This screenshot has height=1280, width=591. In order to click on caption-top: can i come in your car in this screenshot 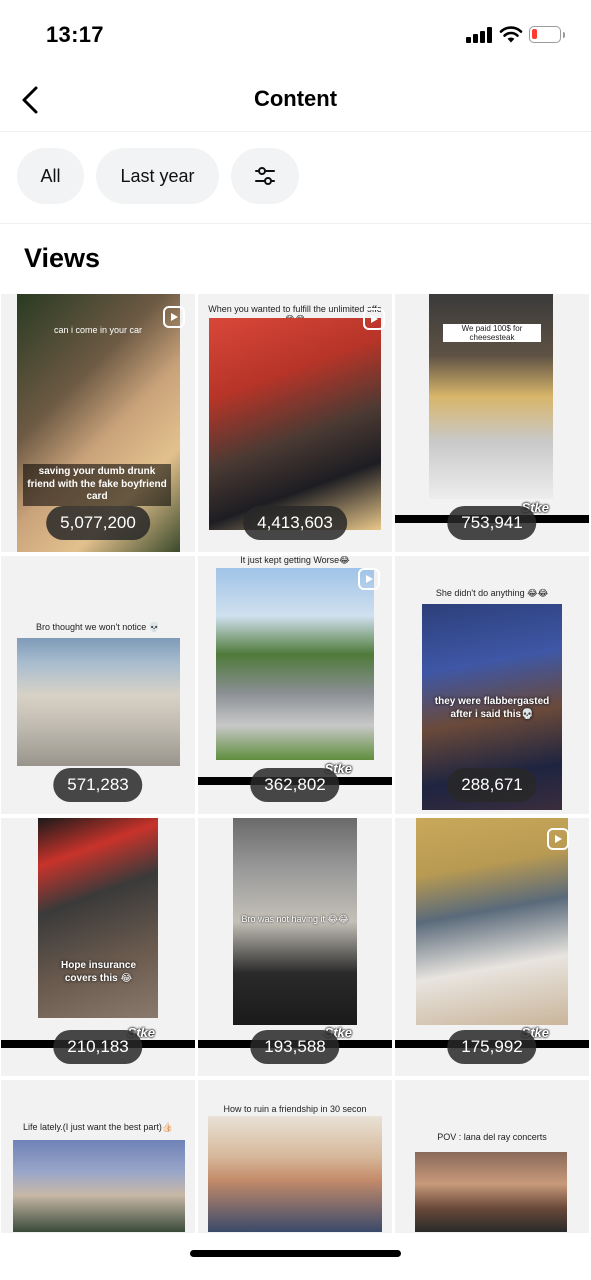, I will do `click(98, 330)`.